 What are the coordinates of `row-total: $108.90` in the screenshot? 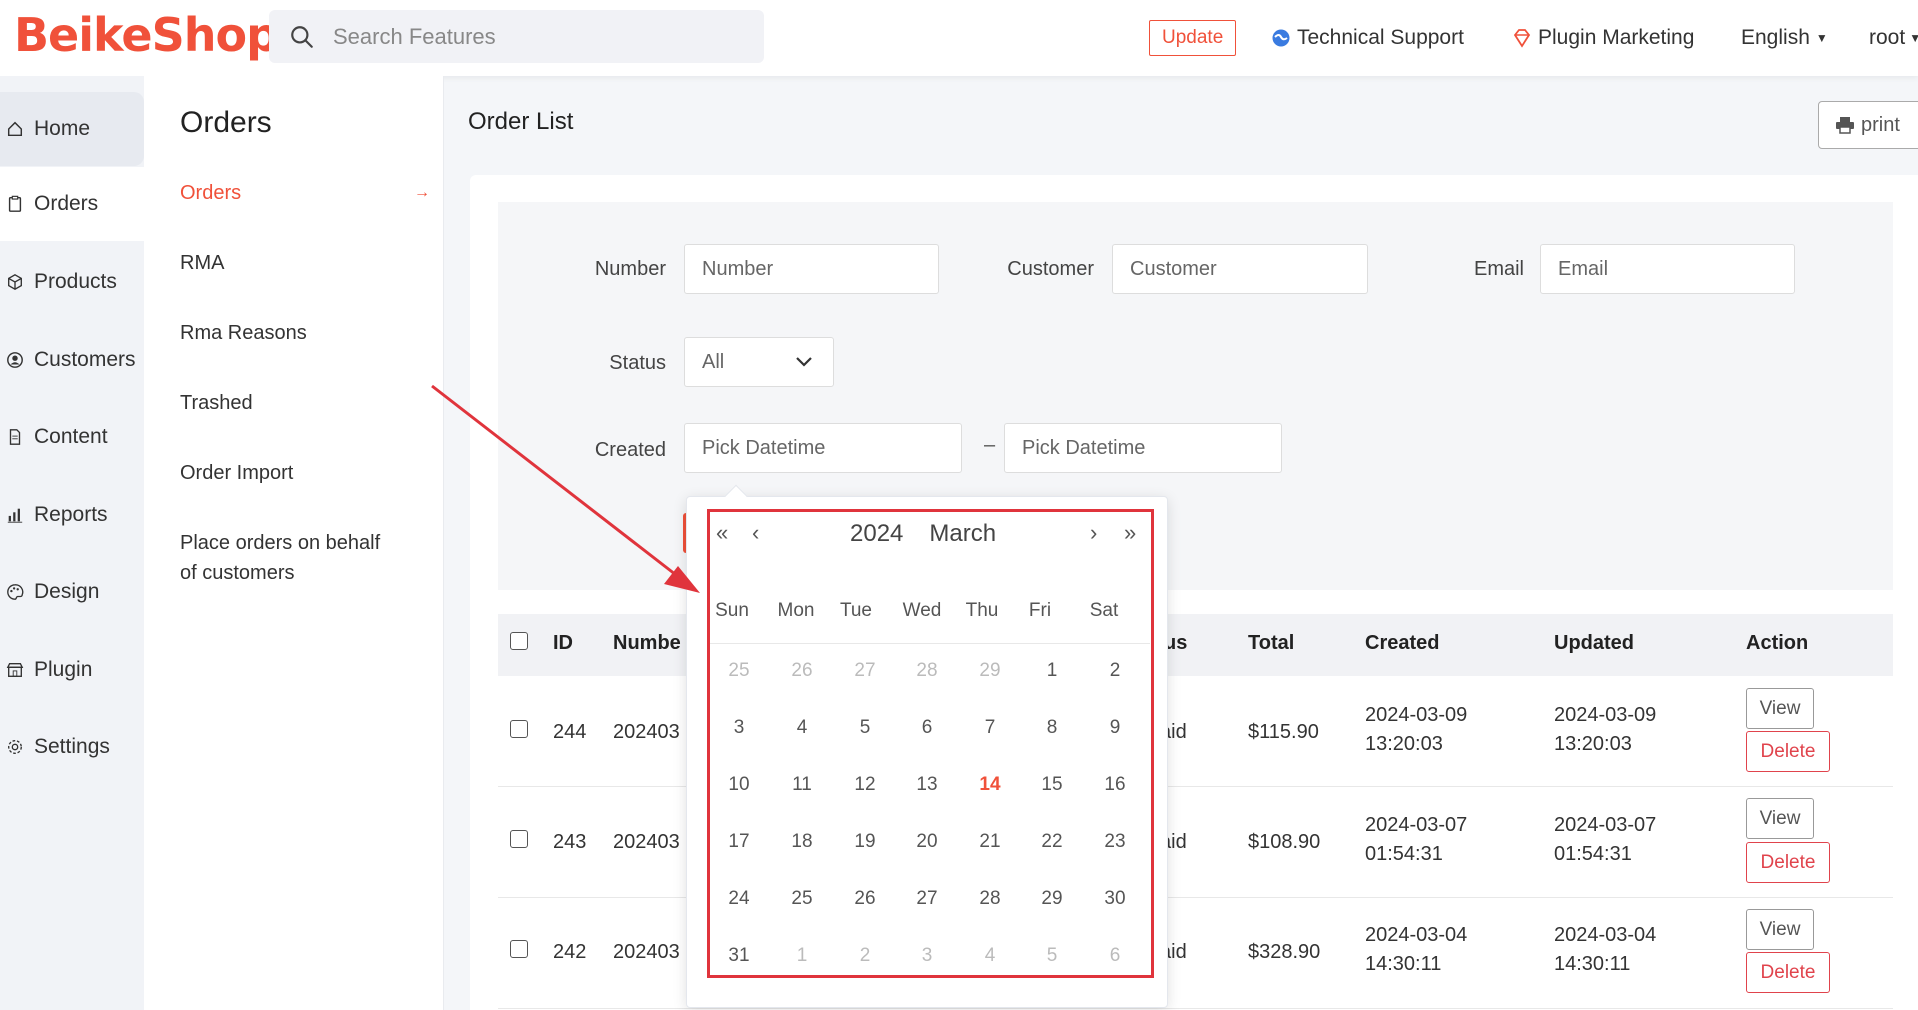 It's located at (1284, 842).